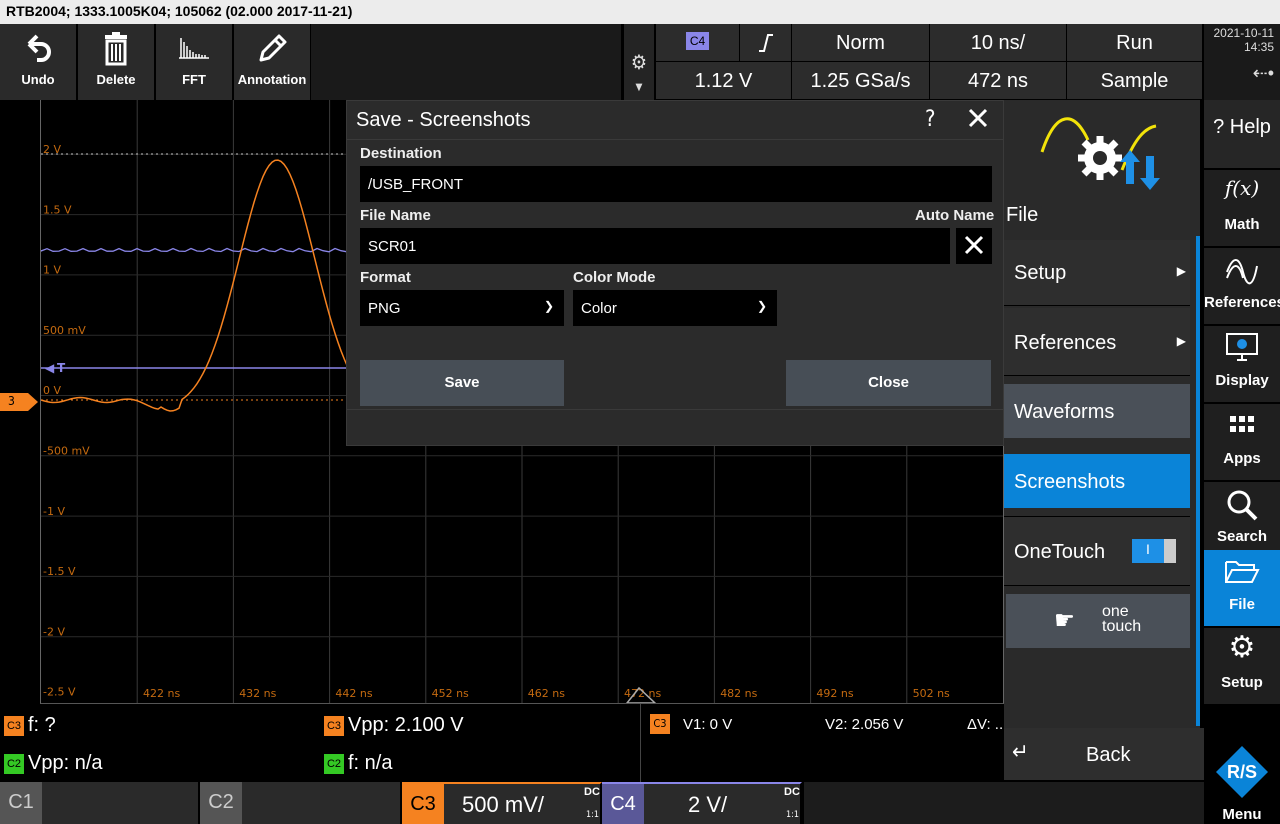 The height and width of the screenshot is (824, 1280). What do you see at coordinates (1242, 62) in the screenshot?
I see `clock: 2021-10-11 14:35 ⇠•` at bounding box center [1242, 62].